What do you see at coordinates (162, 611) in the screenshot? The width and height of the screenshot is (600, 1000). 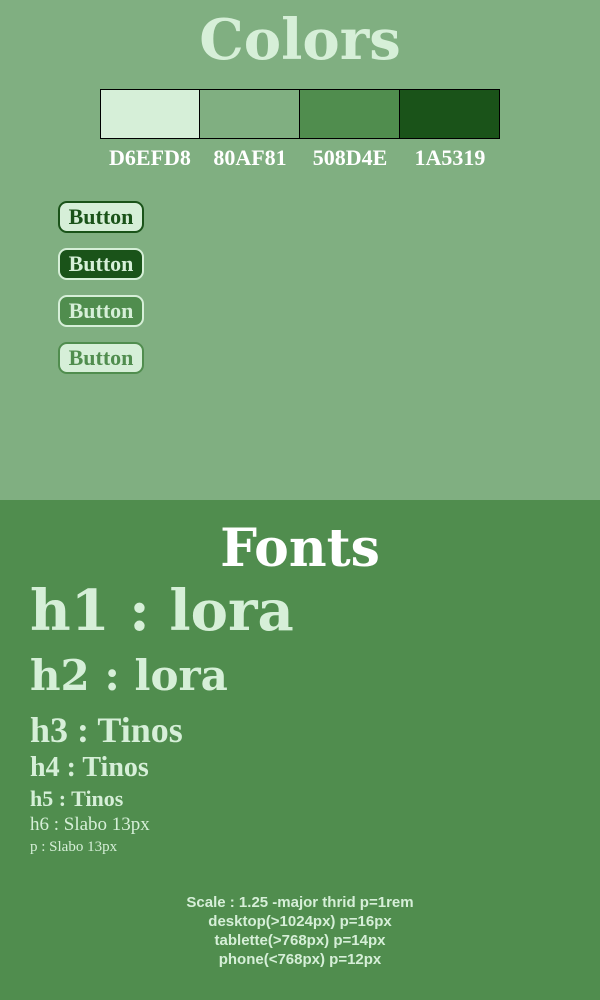 I see `h1-sample: h1 : lora` at bounding box center [162, 611].